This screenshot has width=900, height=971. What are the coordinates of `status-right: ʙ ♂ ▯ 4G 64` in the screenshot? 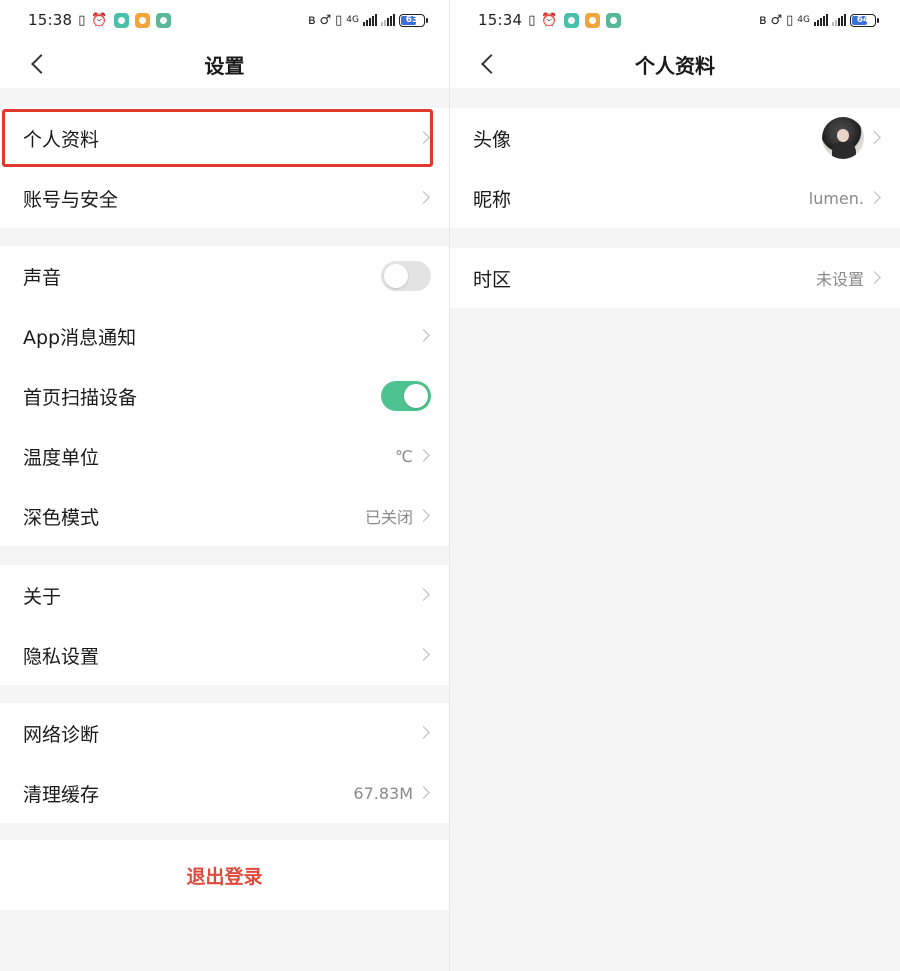 It's located at (818, 20).